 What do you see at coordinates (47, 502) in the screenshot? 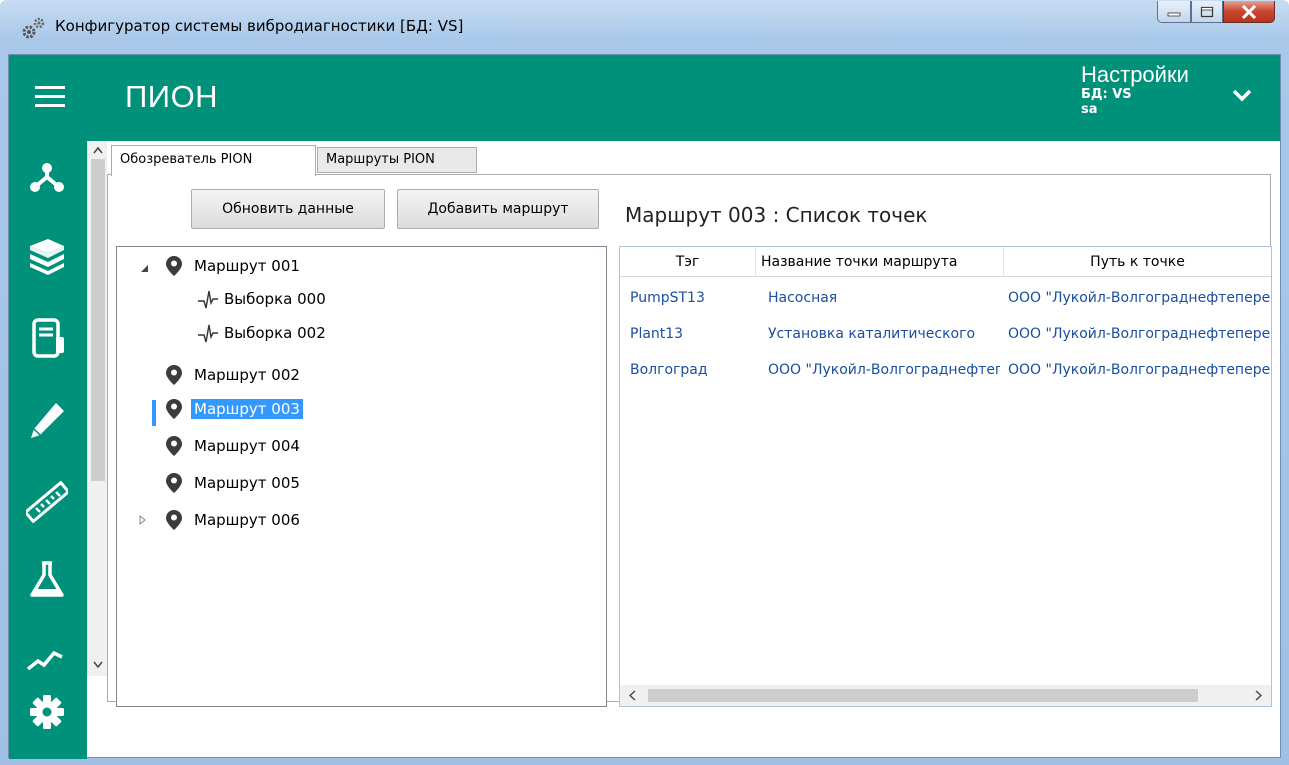
I see `ruler-icon` at bounding box center [47, 502].